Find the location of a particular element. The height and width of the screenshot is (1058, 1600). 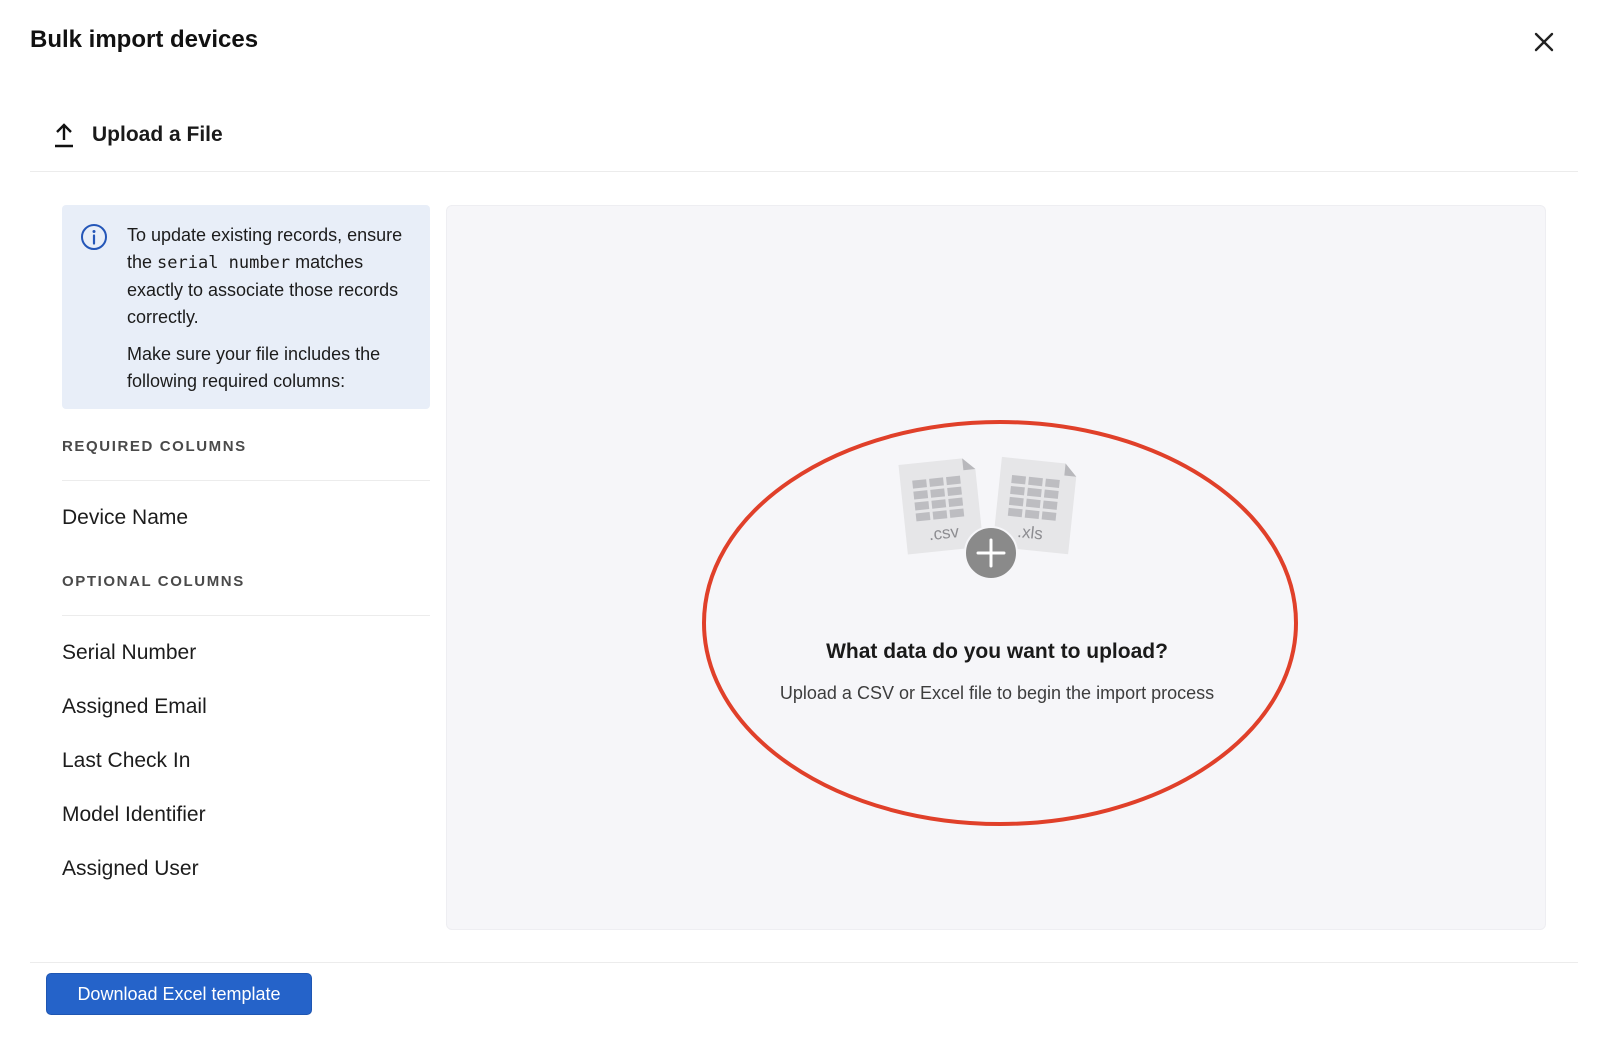

download-template-button: Download Excel template is located at coordinates (179, 994).